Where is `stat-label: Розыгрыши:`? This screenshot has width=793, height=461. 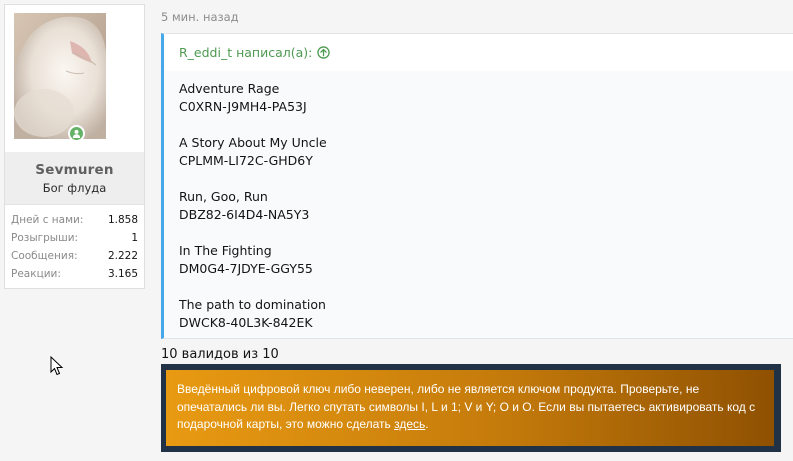 stat-label: Розыгрыши: is located at coordinates (45, 238).